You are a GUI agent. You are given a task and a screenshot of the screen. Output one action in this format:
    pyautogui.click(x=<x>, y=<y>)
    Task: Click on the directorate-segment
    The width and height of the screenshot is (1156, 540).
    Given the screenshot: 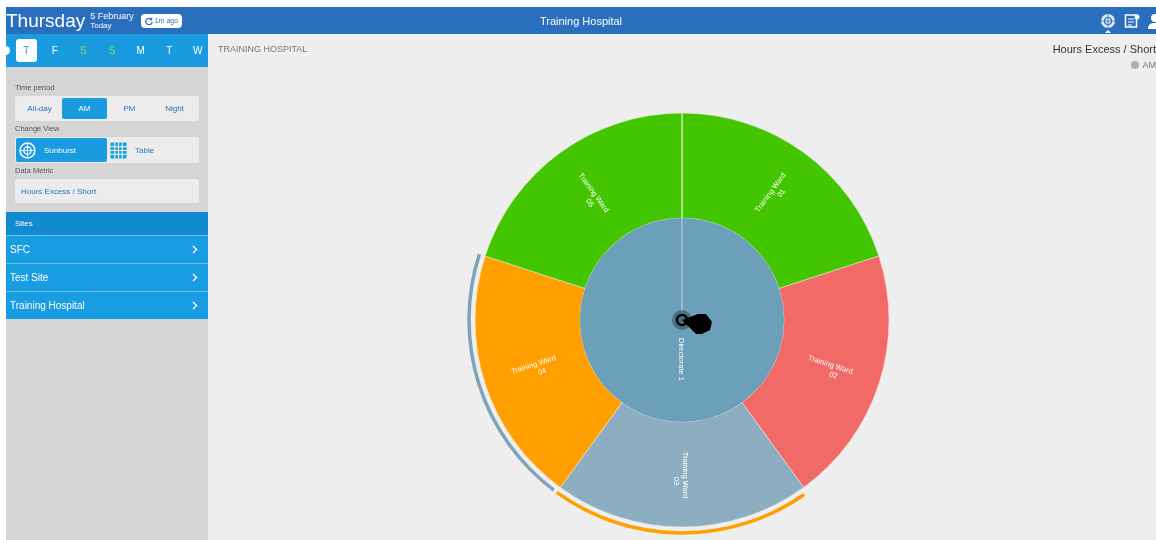 What is the action you would take?
    pyautogui.click(x=682, y=320)
    